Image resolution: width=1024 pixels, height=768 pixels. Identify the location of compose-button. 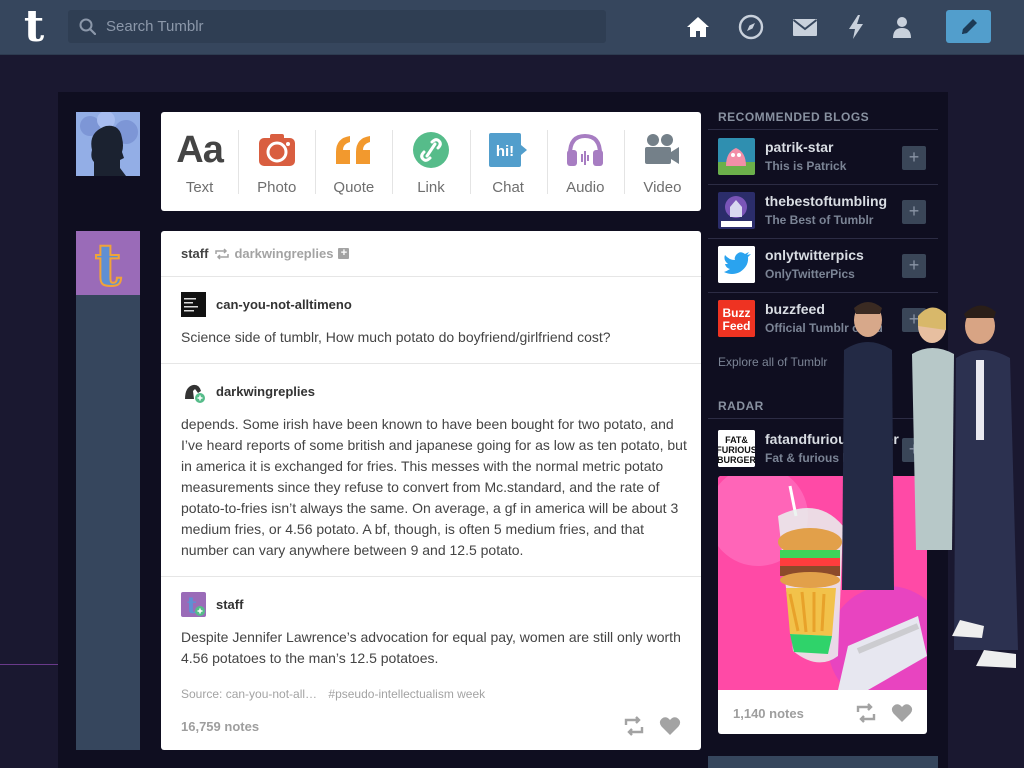
(968, 26).